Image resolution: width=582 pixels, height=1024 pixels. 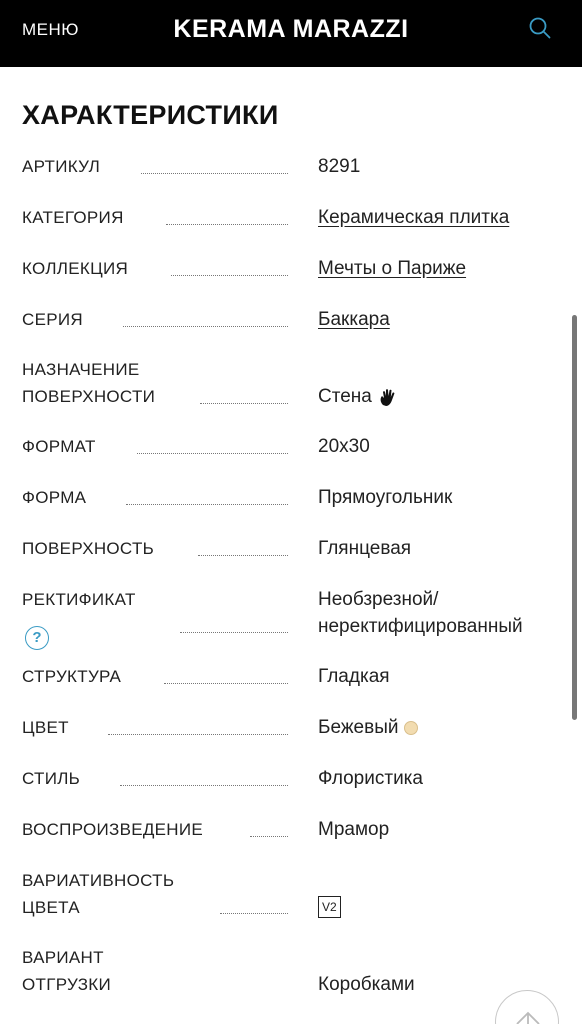 What do you see at coordinates (81, 369) in the screenshot?
I see `spec-label-line1: НАЗНАЧЕНИЕ` at bounding box center [81, 369].